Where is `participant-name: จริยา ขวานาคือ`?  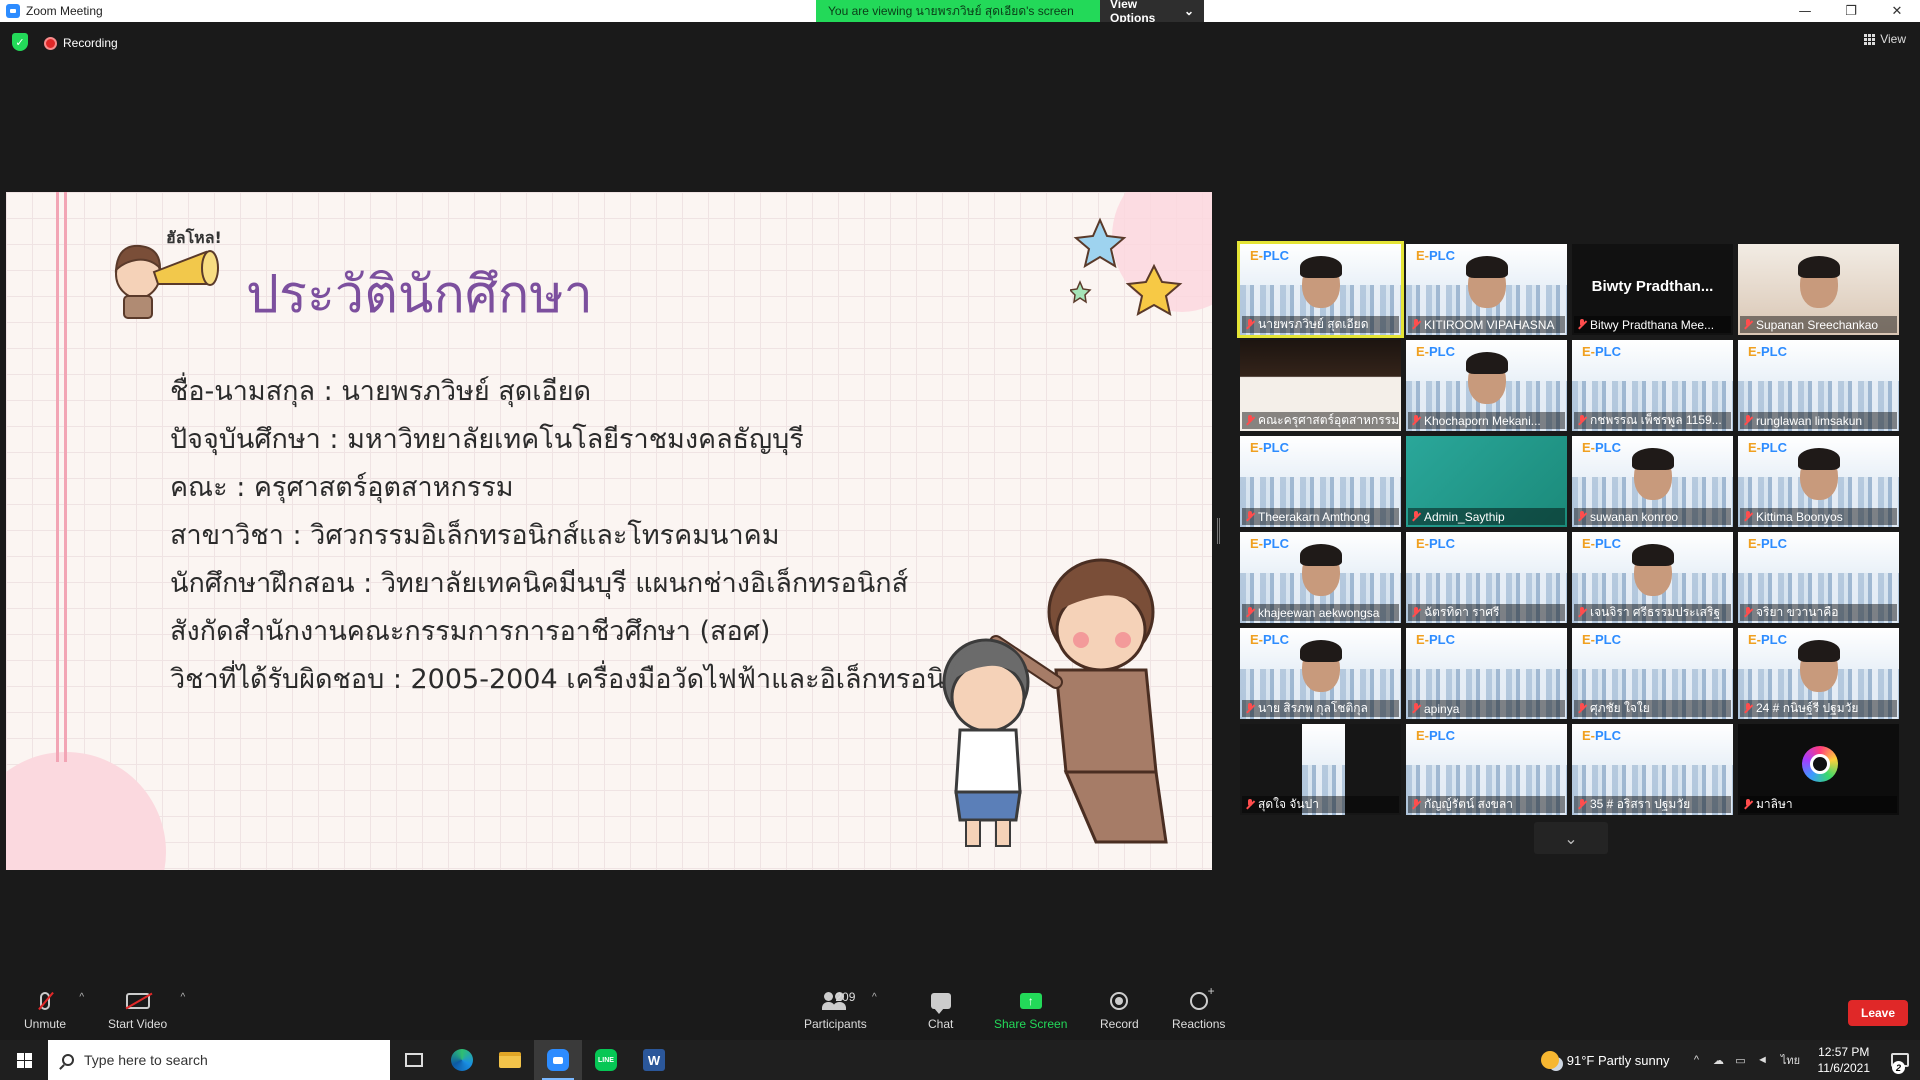 participant-name: จริยา ขวานาคือ is located at coordinates (1797, 612).